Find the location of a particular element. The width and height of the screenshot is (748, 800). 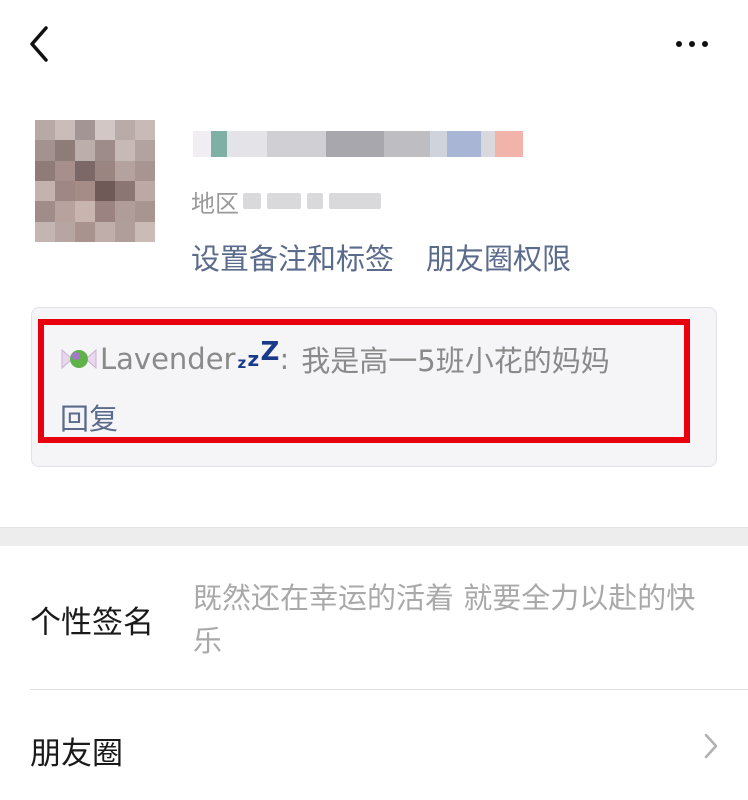

region-label: 地区 is located at coordinates (215, 203).